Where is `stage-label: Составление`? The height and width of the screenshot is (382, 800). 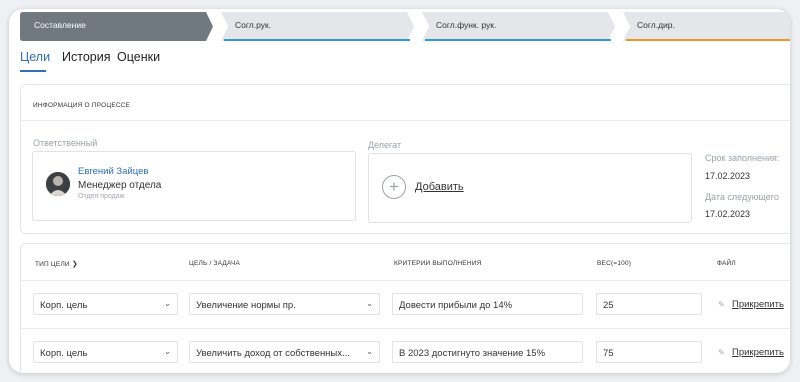
stage-label: Составление is located at coordinates (60, 25).